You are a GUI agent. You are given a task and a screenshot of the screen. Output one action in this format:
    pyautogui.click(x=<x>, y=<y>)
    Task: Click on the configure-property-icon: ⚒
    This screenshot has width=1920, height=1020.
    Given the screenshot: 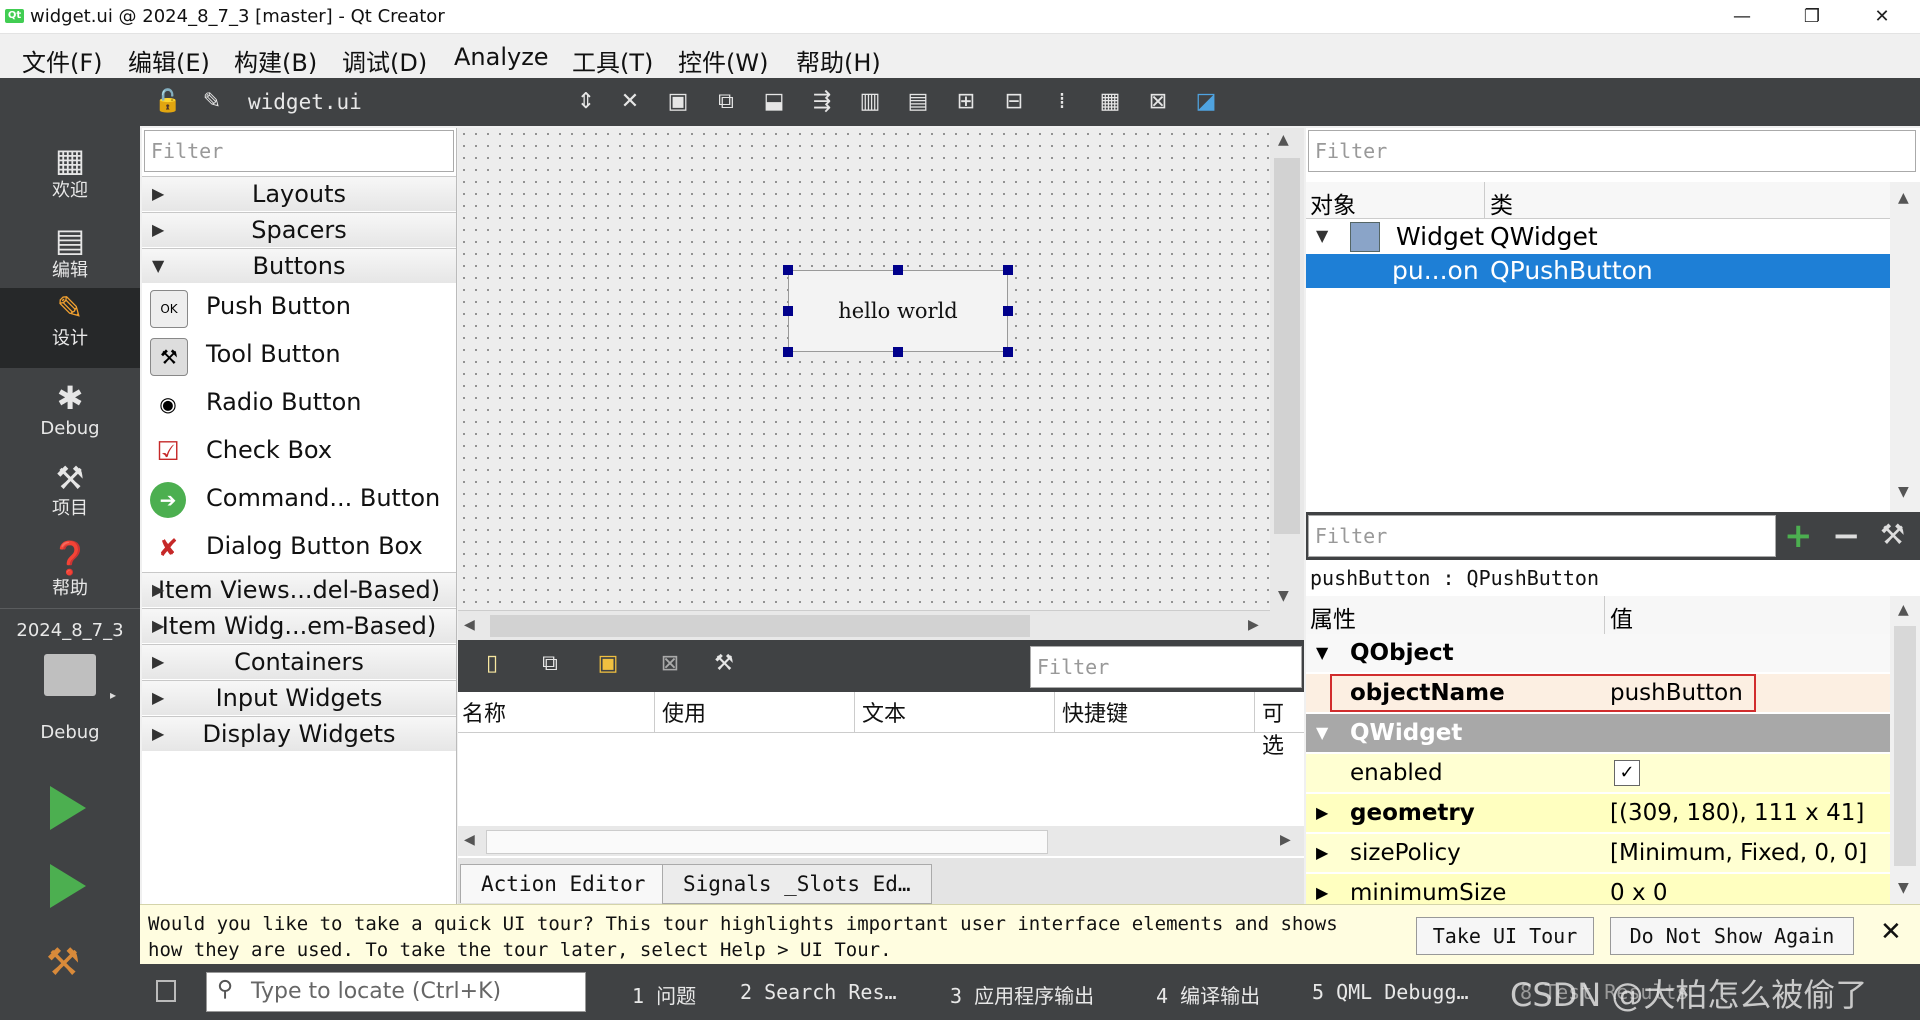 What is the action you would take?
    pyautogui.click(x=1892, y=534)
    